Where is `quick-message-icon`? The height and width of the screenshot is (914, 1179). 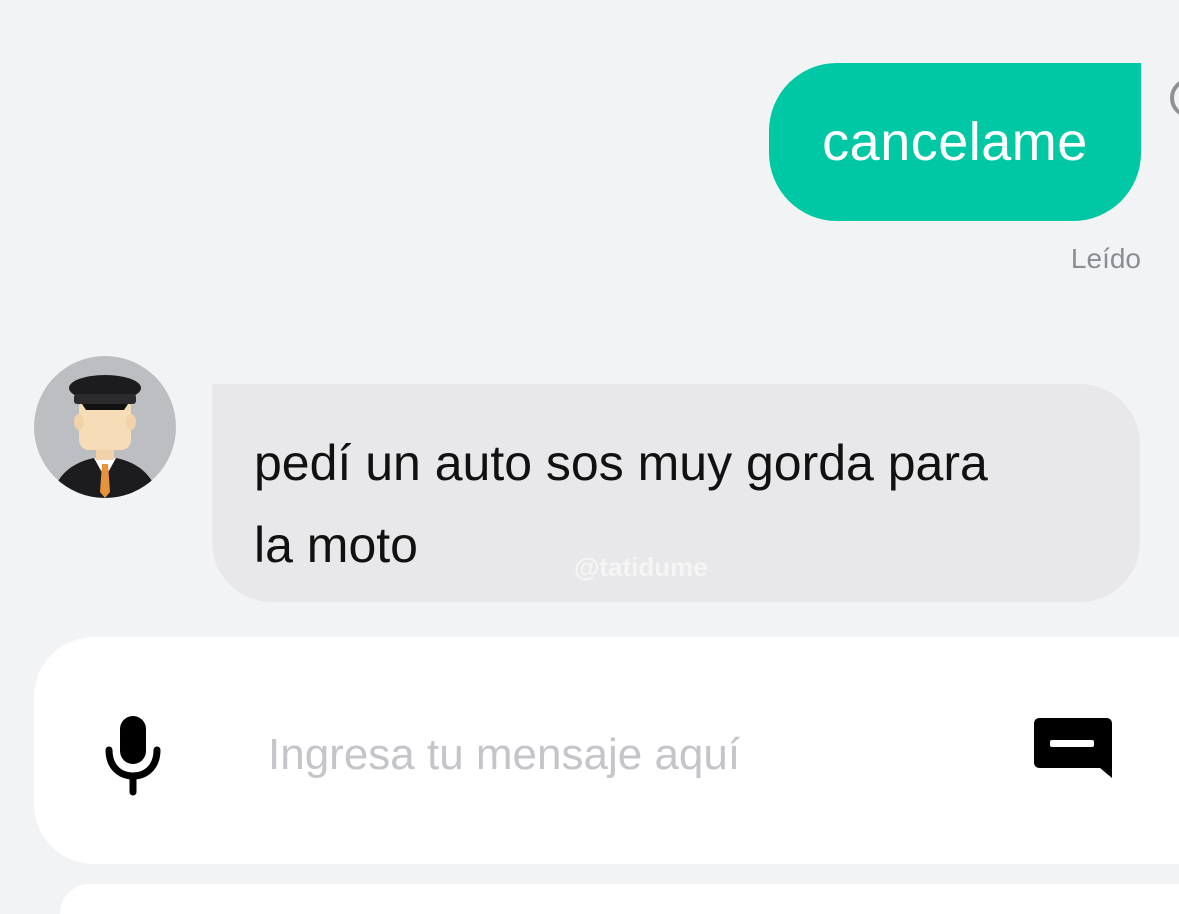 quick-message-icon is located at coordinates (1073, 748).